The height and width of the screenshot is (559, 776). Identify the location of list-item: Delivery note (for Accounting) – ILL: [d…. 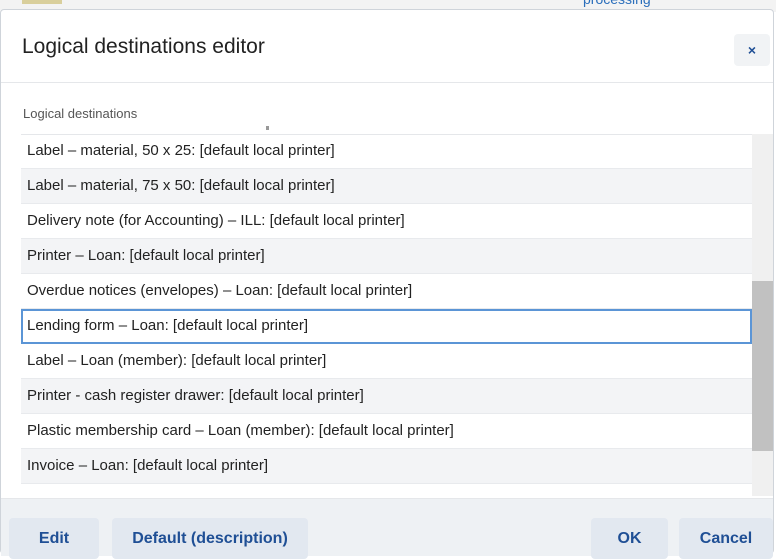
(386, 221).